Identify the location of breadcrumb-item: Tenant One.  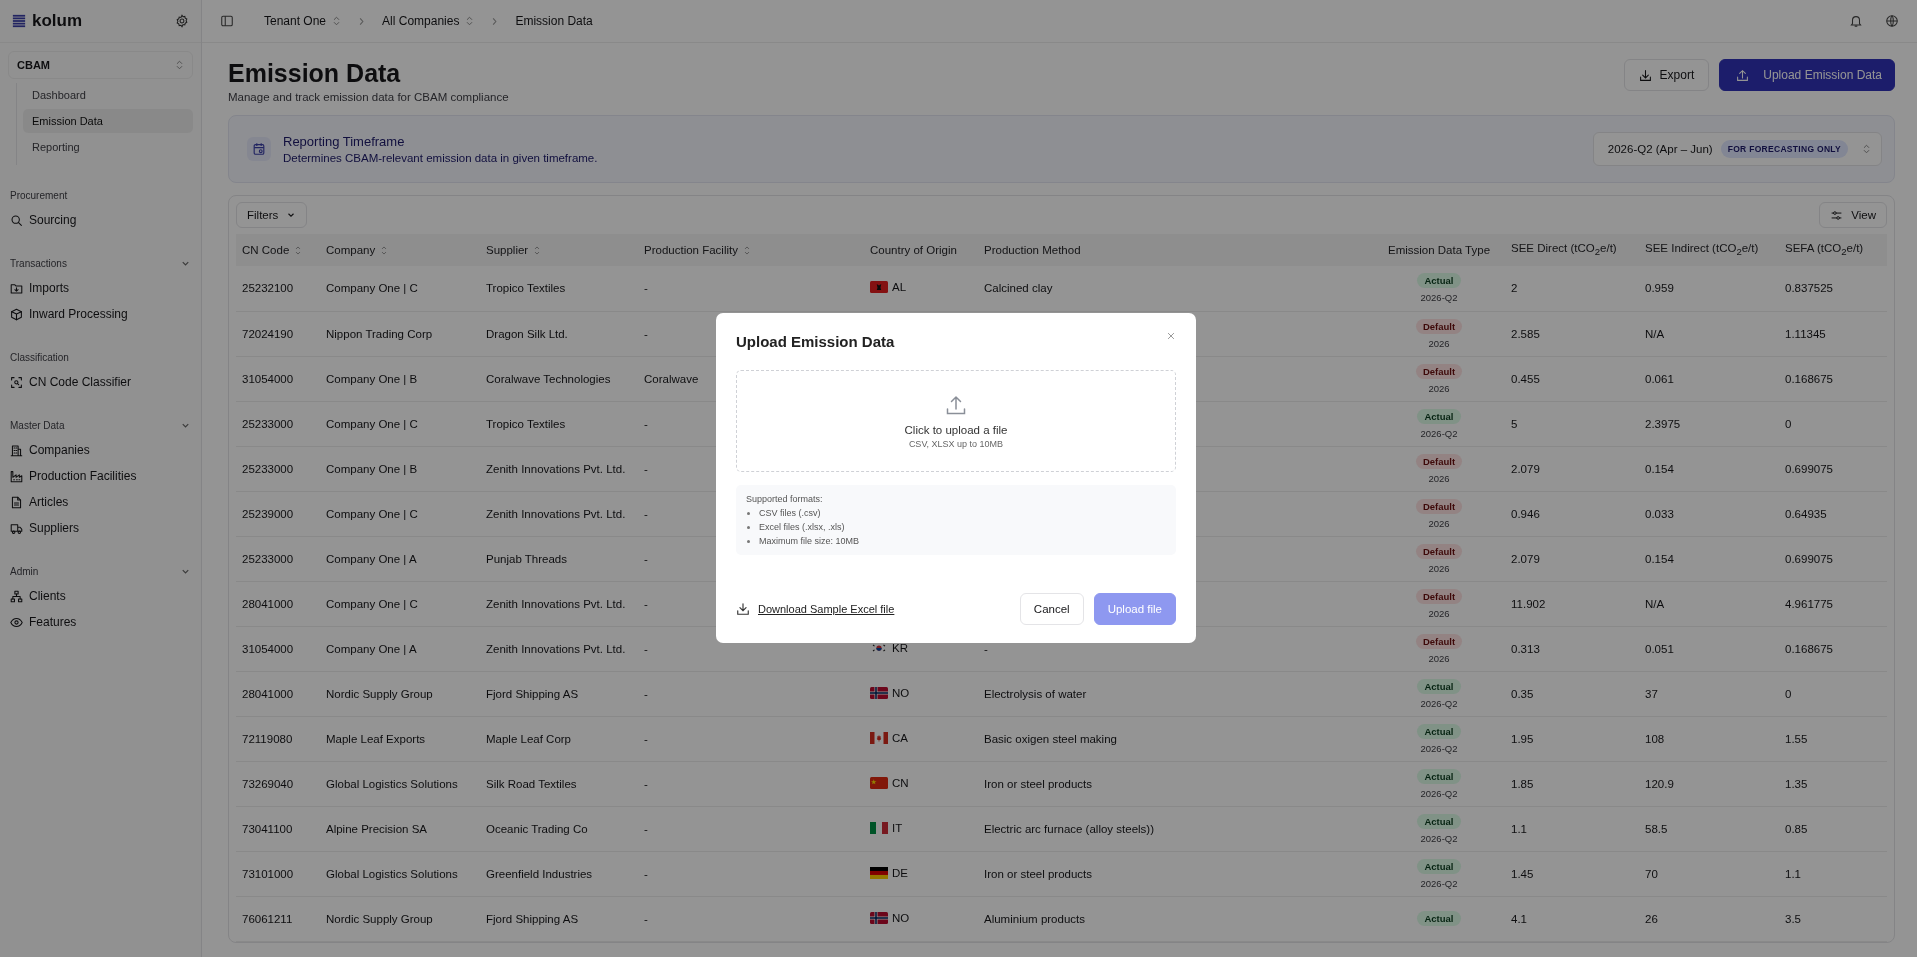
(303, 21).